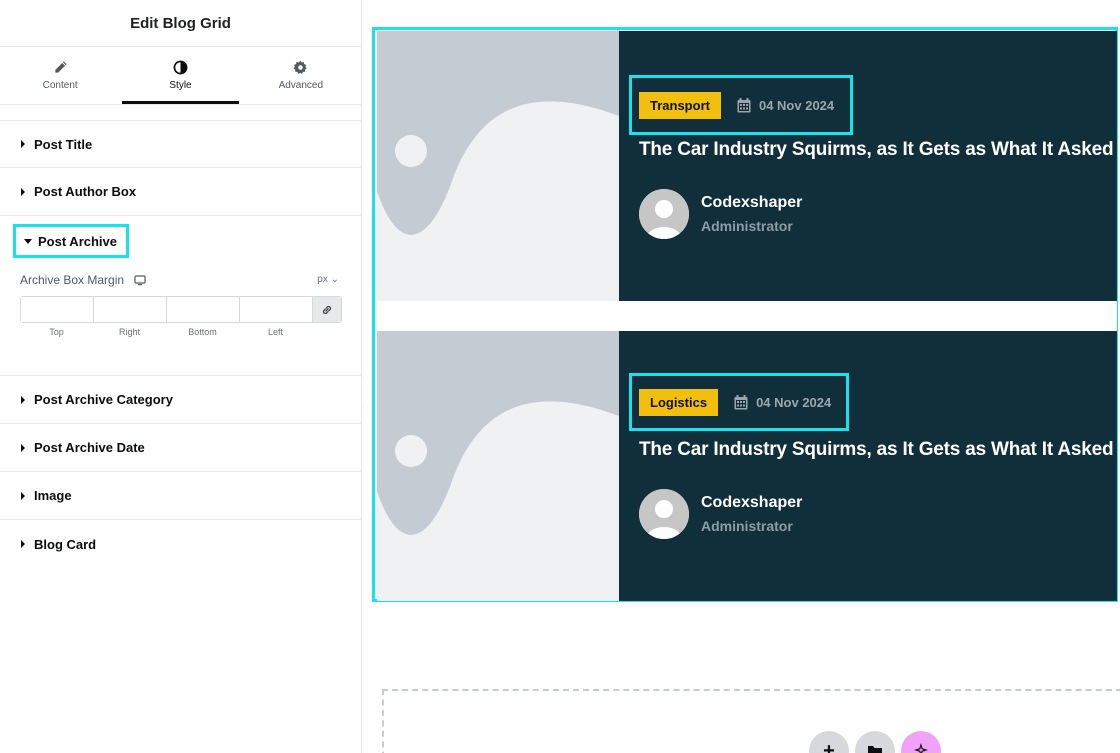  I want to click on tab-style-label: Style, so click(180, 85).